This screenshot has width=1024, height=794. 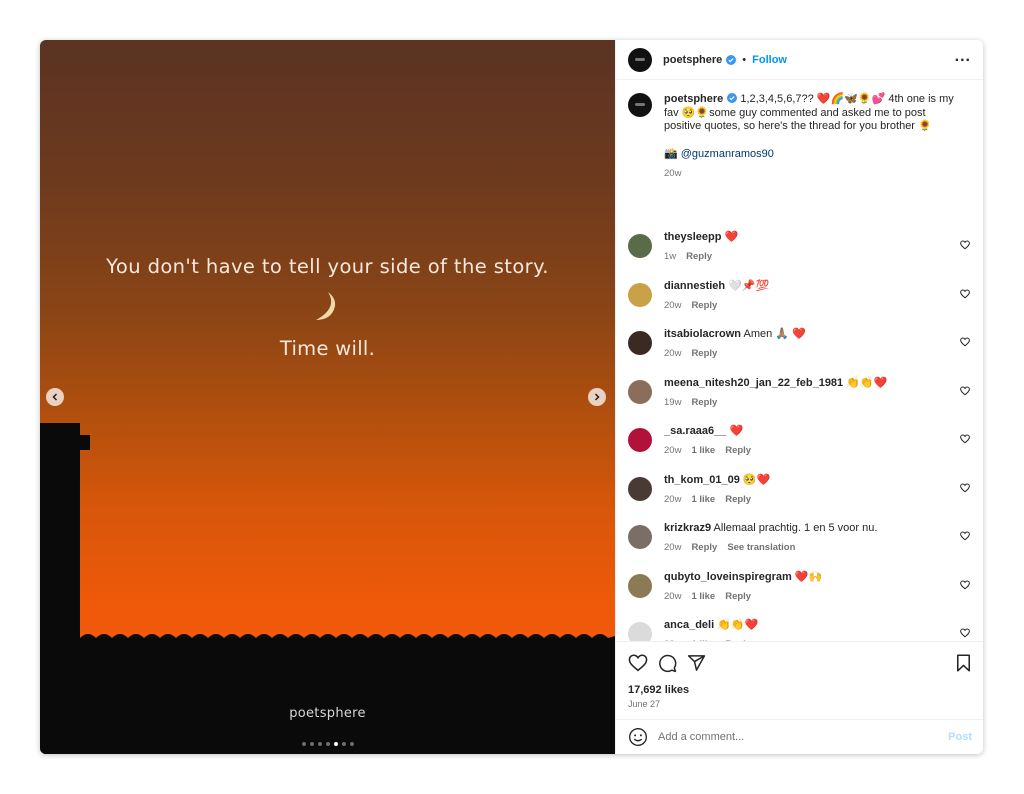 I want to click on caption-username: poetsphere, so click(x=693, y=99).